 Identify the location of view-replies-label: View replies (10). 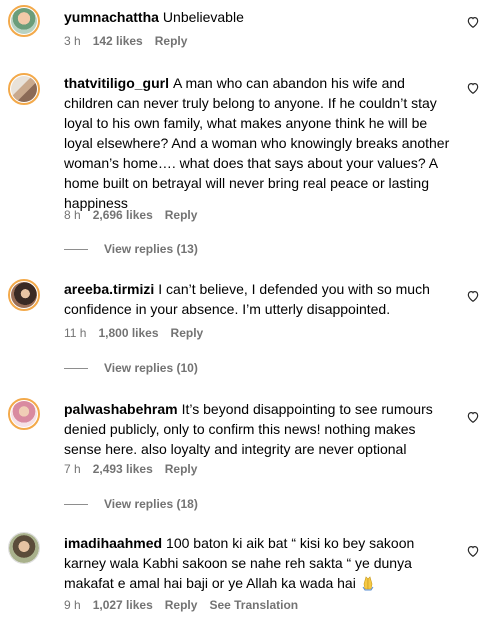
(151, 368).